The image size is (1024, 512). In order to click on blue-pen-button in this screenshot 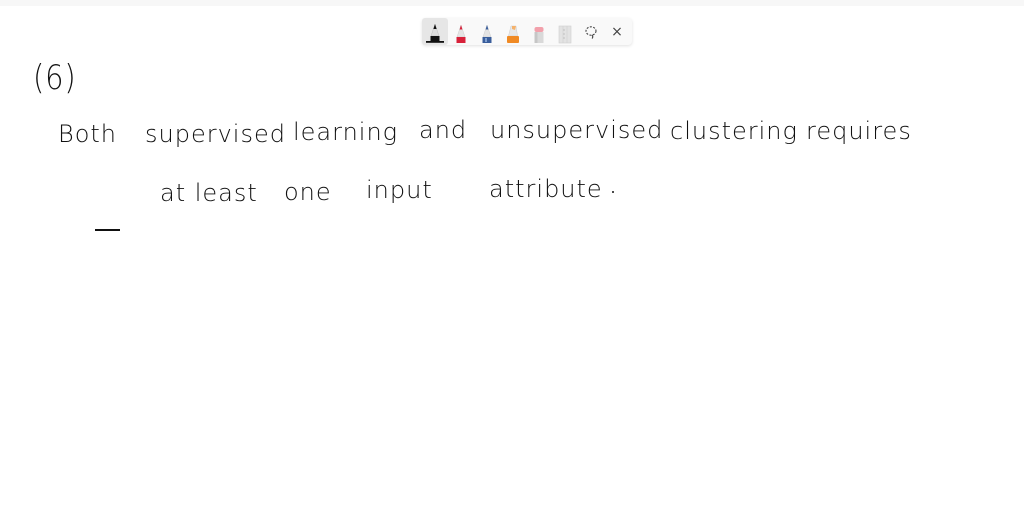, I will do `click(487, 31)`.